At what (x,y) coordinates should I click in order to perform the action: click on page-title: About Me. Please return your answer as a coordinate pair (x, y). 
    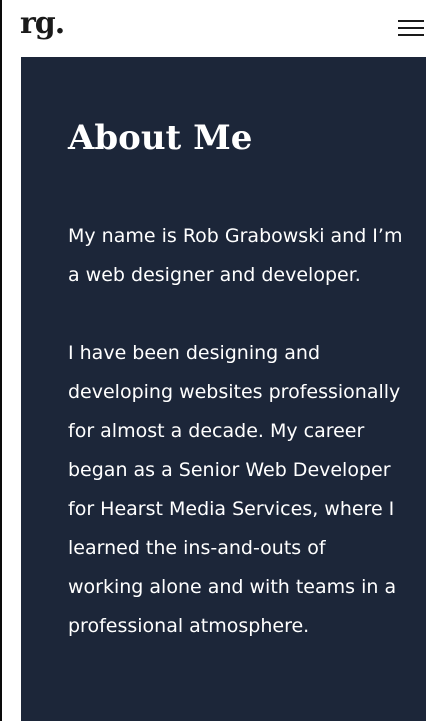
    Looking at the image, I should click on (160, 138).